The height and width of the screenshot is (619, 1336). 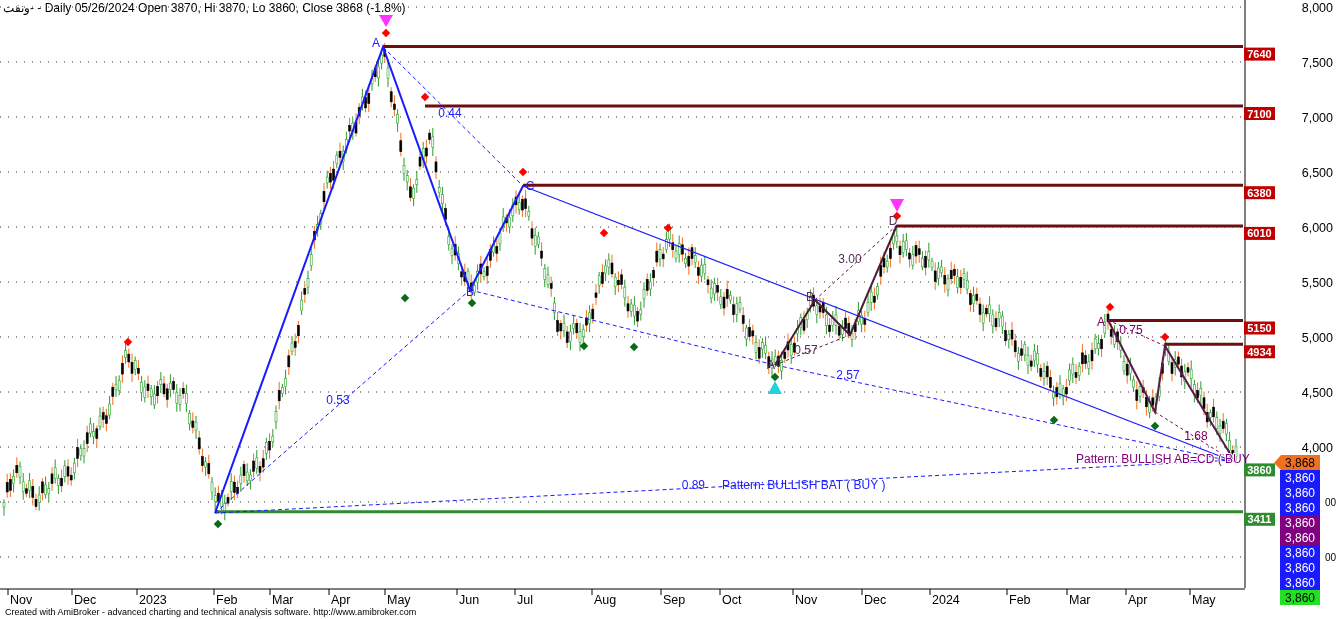 What do you see at coordinates (1259, 193) in the screenshot?
I see `level-tag: 6380` at bounding box center [1259, 193].